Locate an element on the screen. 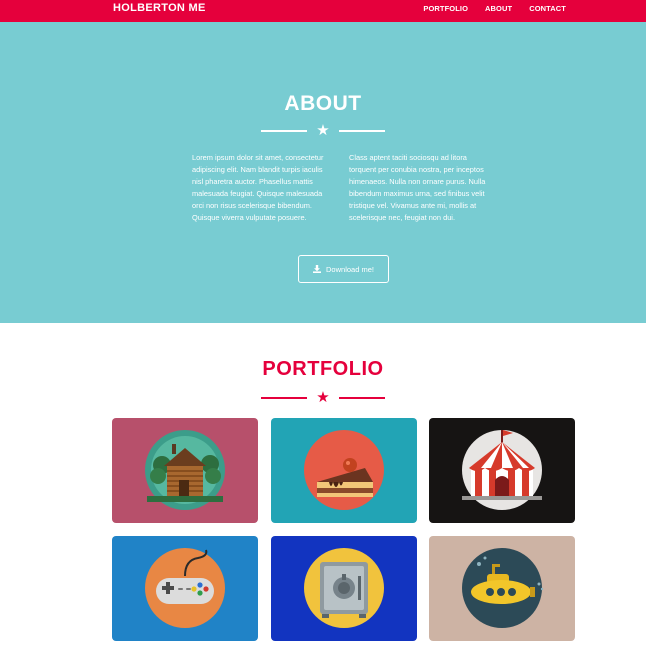 Image resolution: width=646 pixels, height=672 pixels. nav-links: PORTFOLIO ABOUT CONTACT is located at coordinates (494, 8).